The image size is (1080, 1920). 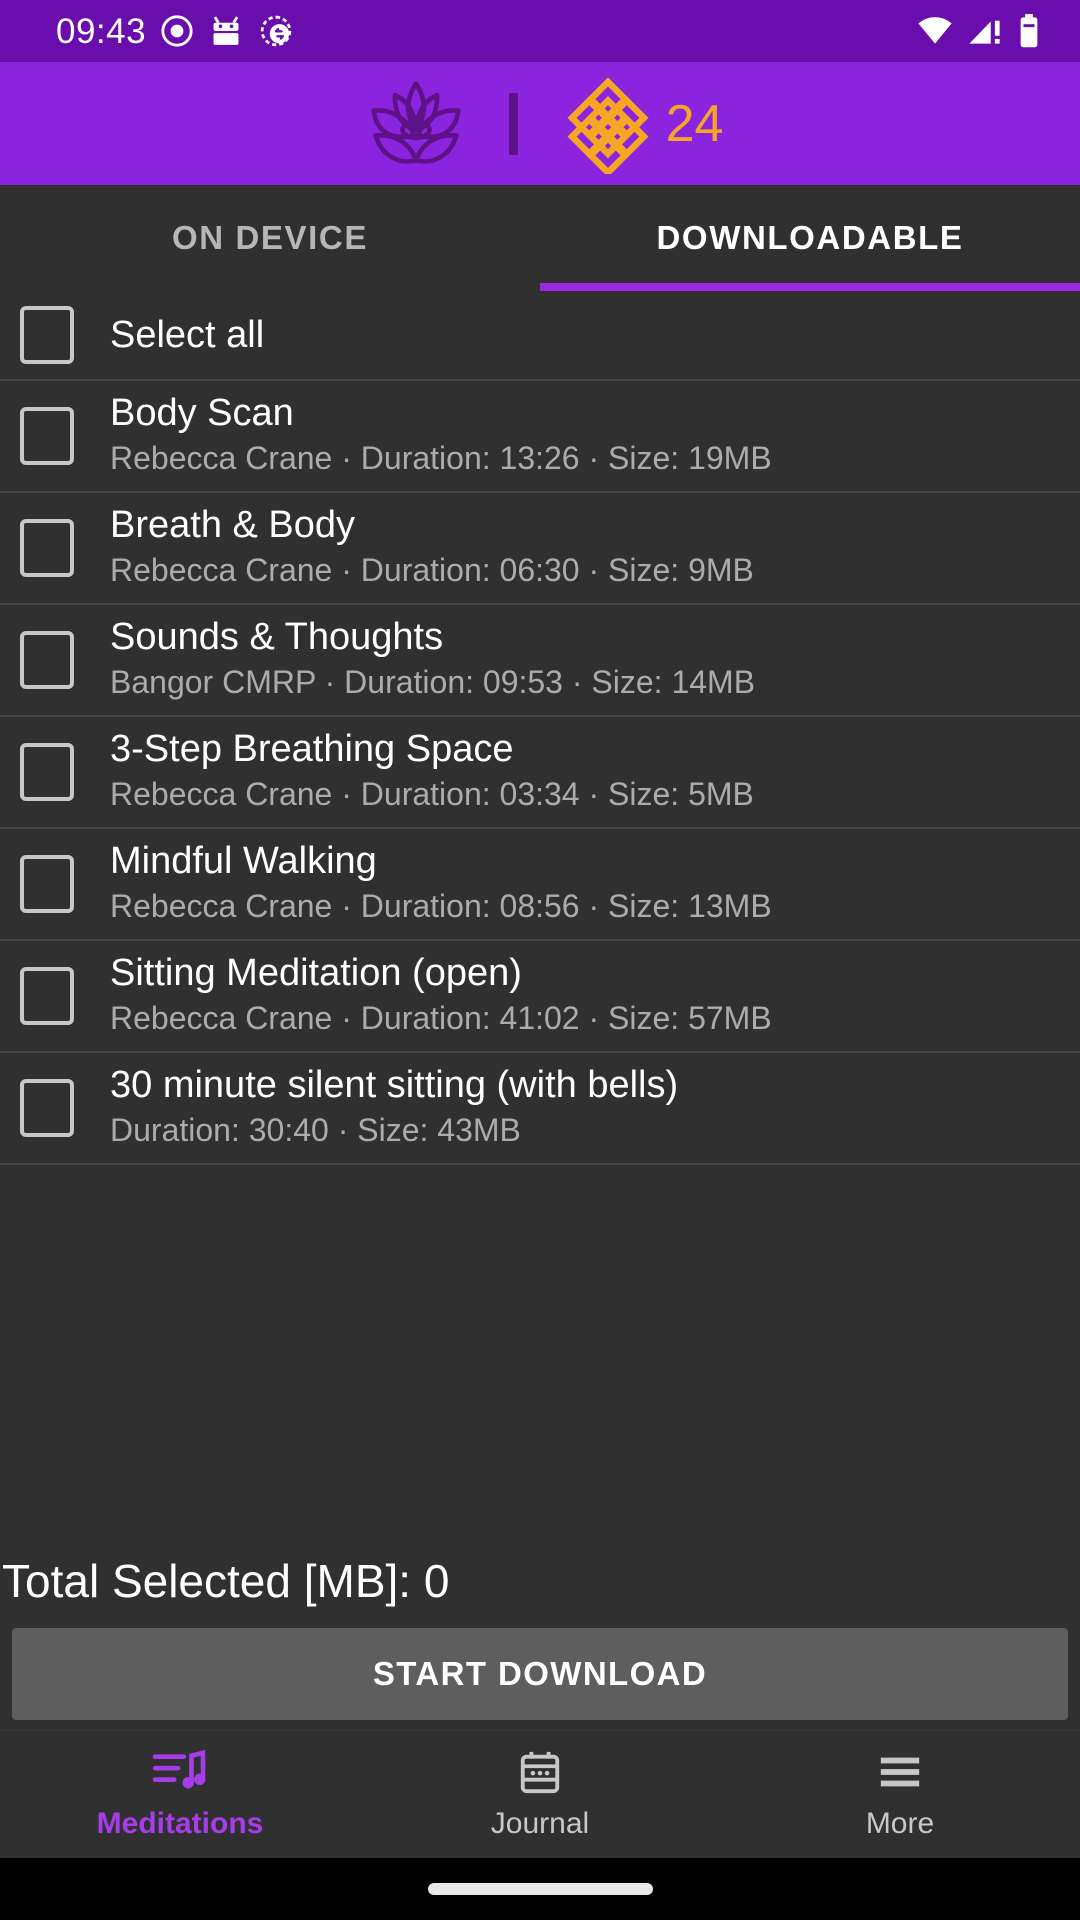 I want to click on android-robot-icon, so click(x=226, y=30).